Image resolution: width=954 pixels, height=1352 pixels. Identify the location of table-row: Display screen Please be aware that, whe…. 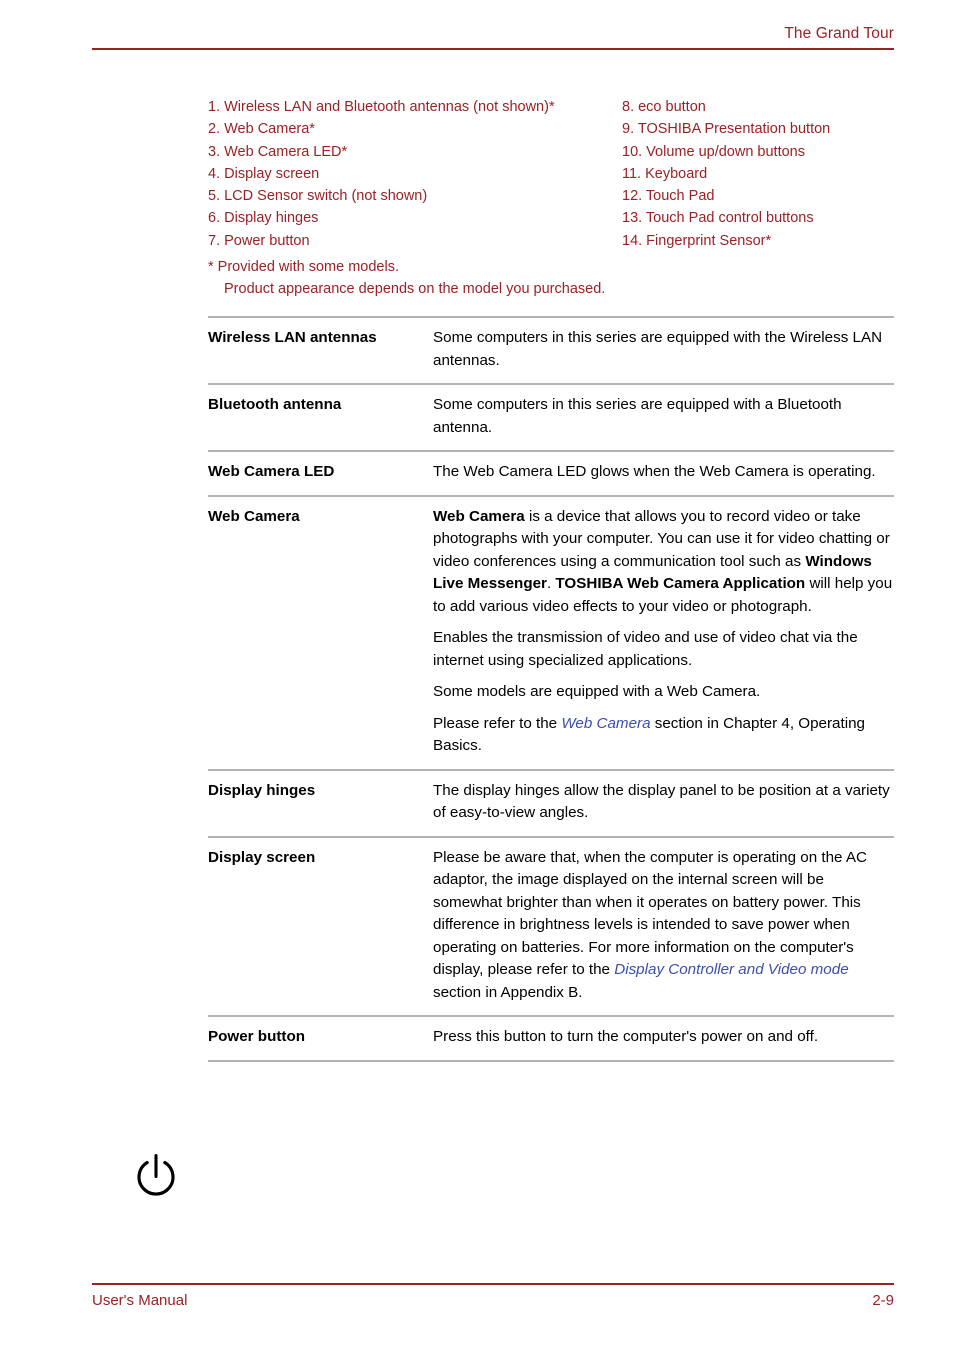
(551, 925).